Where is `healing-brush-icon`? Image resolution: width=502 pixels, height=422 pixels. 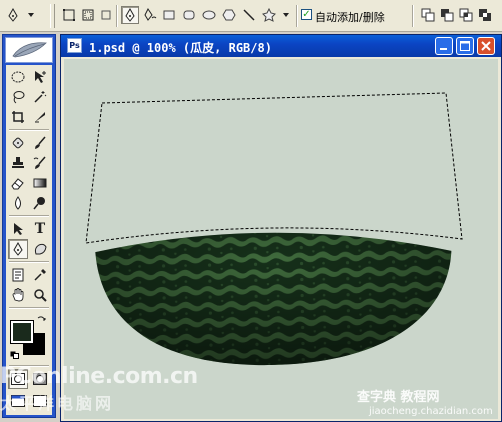 healing-brush-icon is located at coordinates (18, 143).